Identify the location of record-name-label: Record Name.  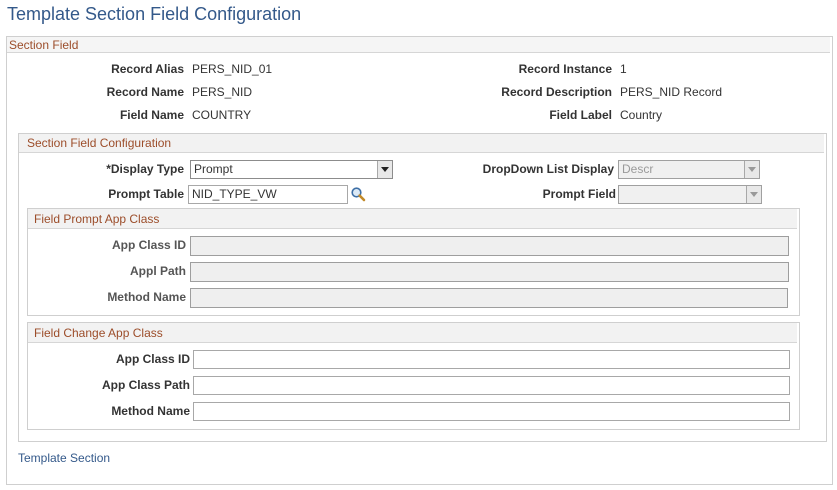
(145, 92).